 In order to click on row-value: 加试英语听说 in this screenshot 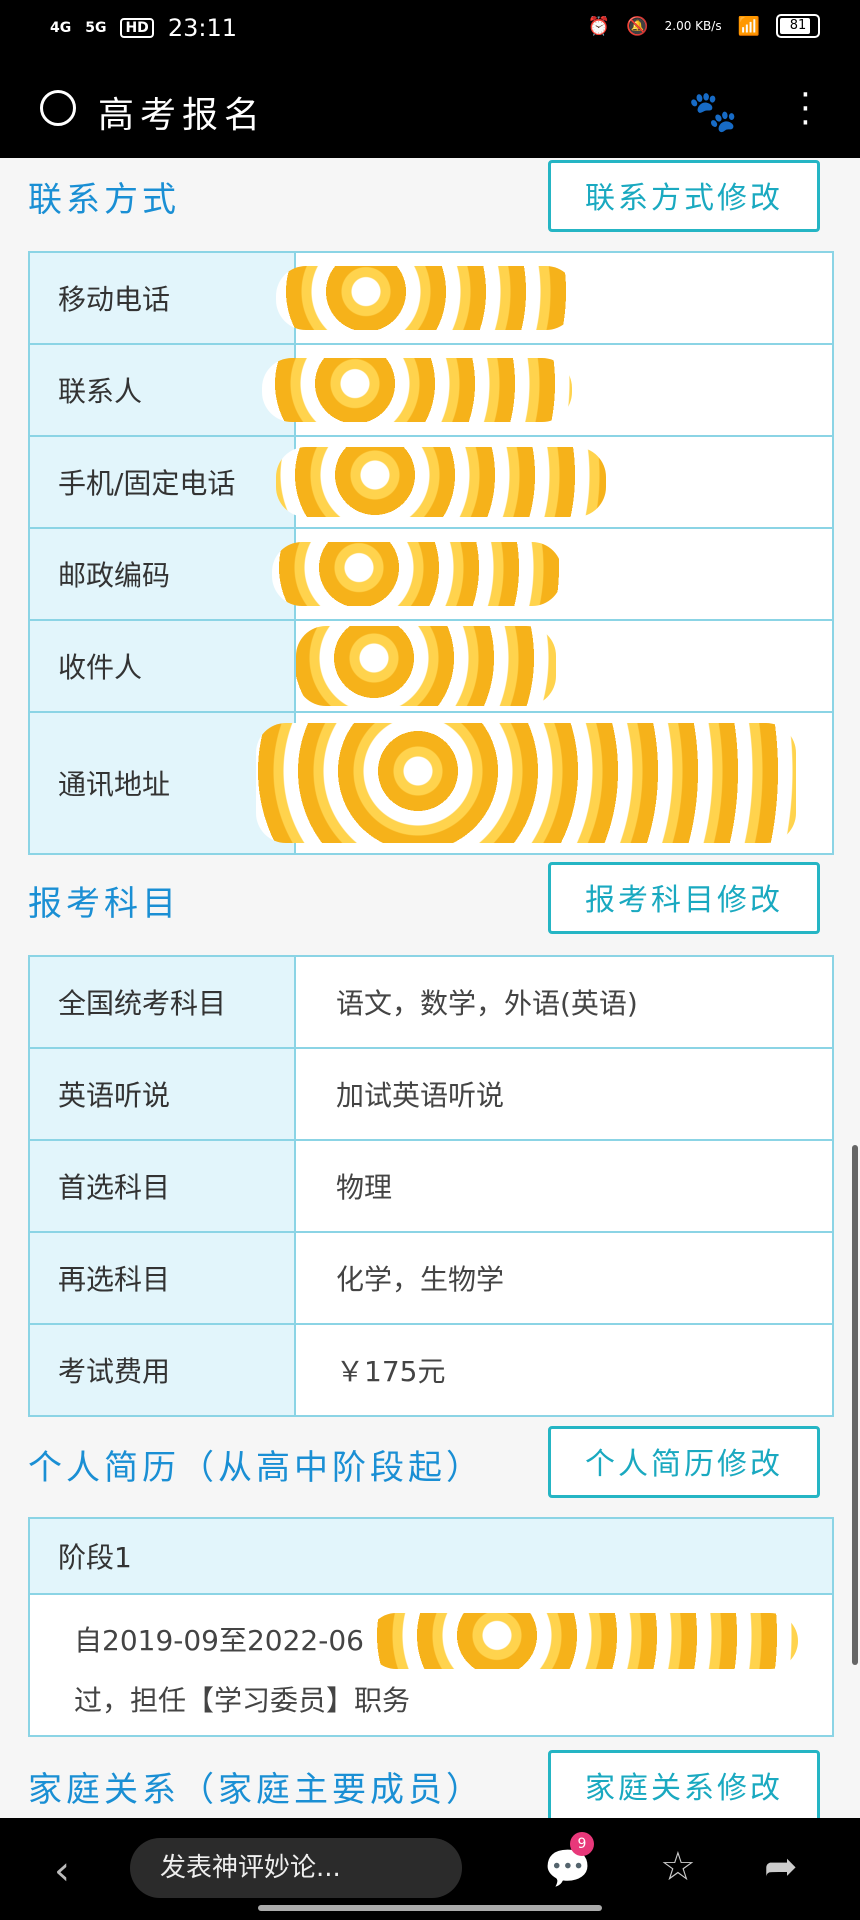, I will do `click(420, 1095)`.